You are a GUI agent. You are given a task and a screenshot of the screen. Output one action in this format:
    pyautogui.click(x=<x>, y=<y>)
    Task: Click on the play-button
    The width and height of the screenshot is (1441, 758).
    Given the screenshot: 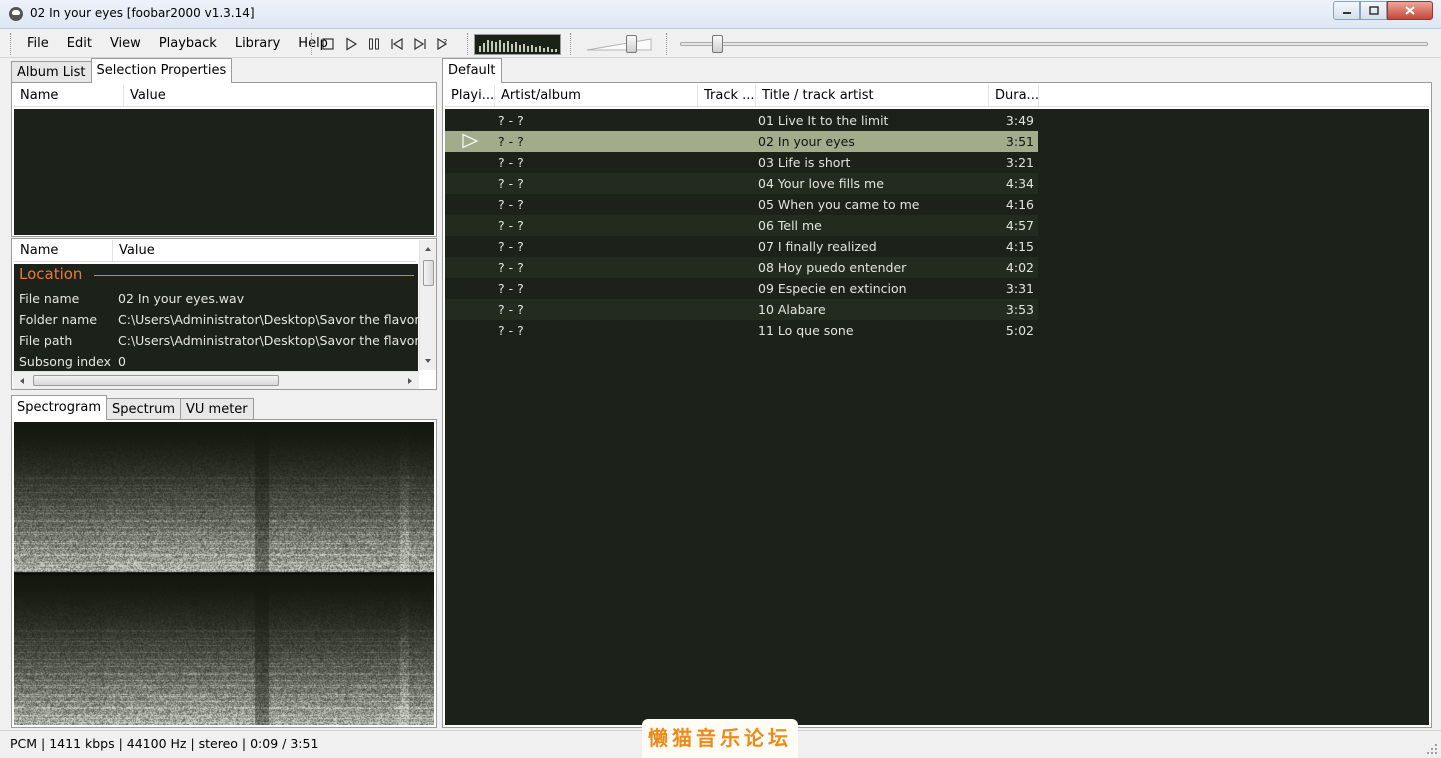 What is the action you would take?
    pyautogui.click(x=351, y=44)
    